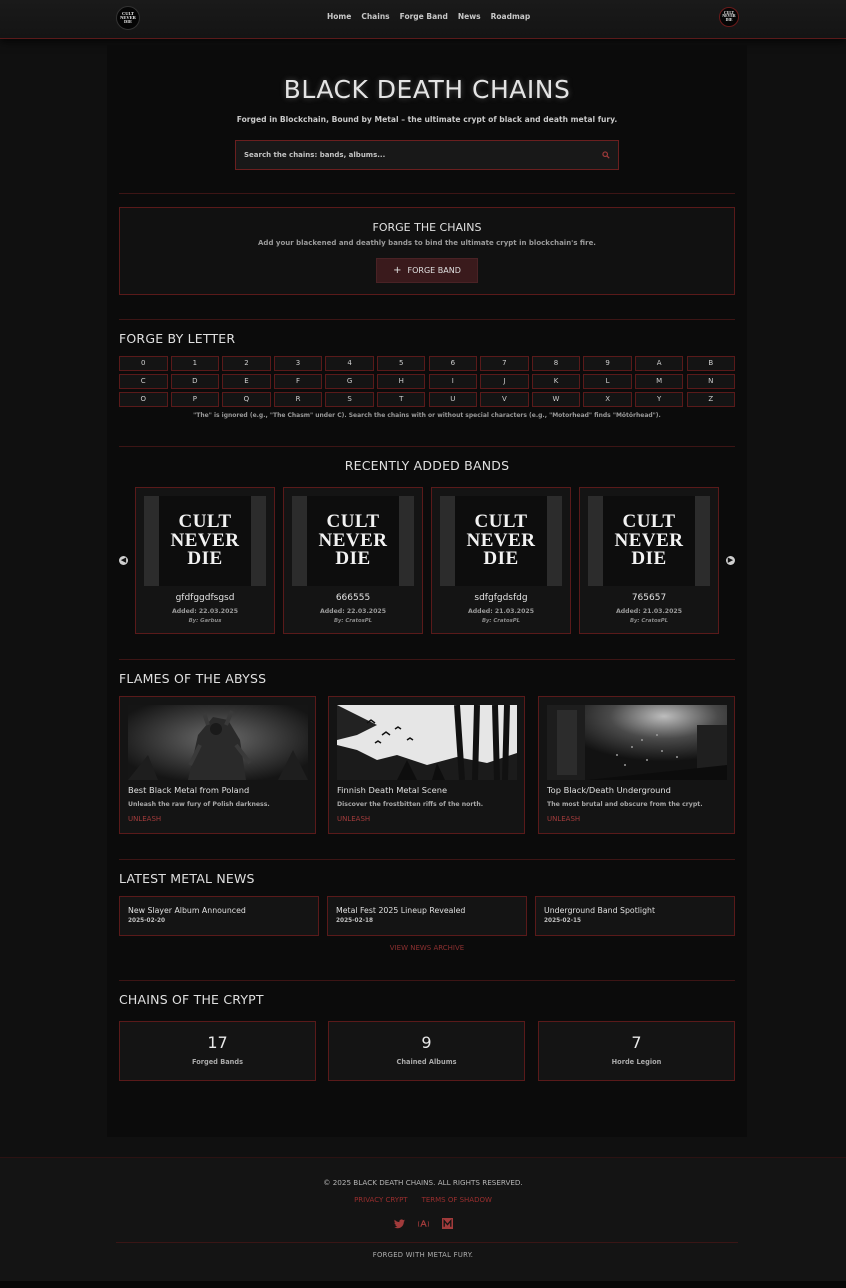  What do you see at coordinates (143, 363) in the screenshot?
I see `letter-button-0: 0` at bounding box center [143, 363].